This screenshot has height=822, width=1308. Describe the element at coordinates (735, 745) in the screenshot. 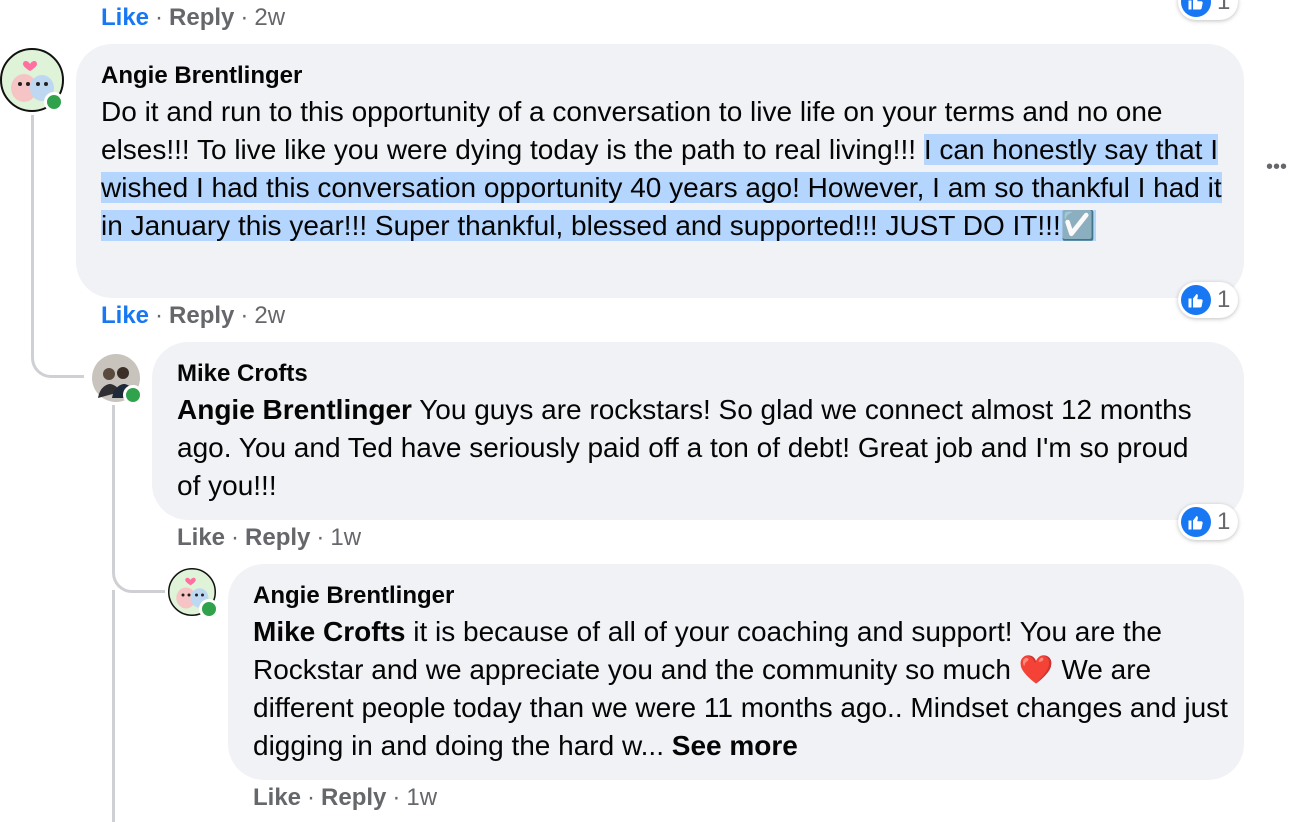

I see `see-more-link: See more` at that location.